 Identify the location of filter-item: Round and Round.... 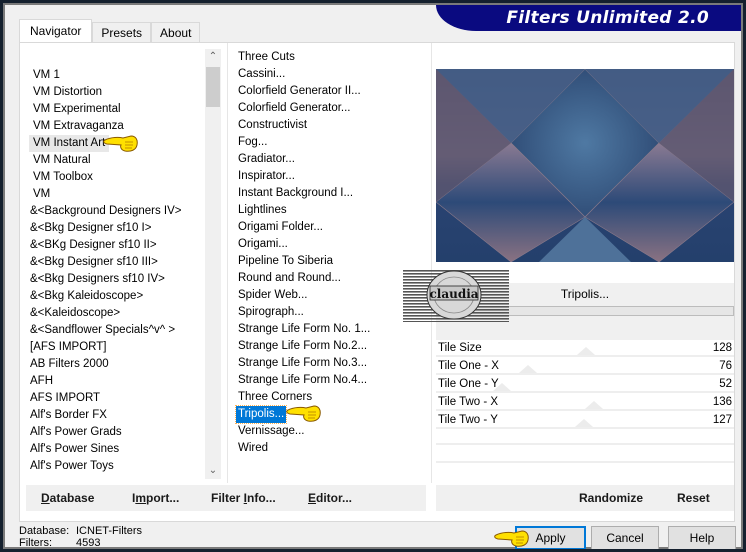
(289, 278).